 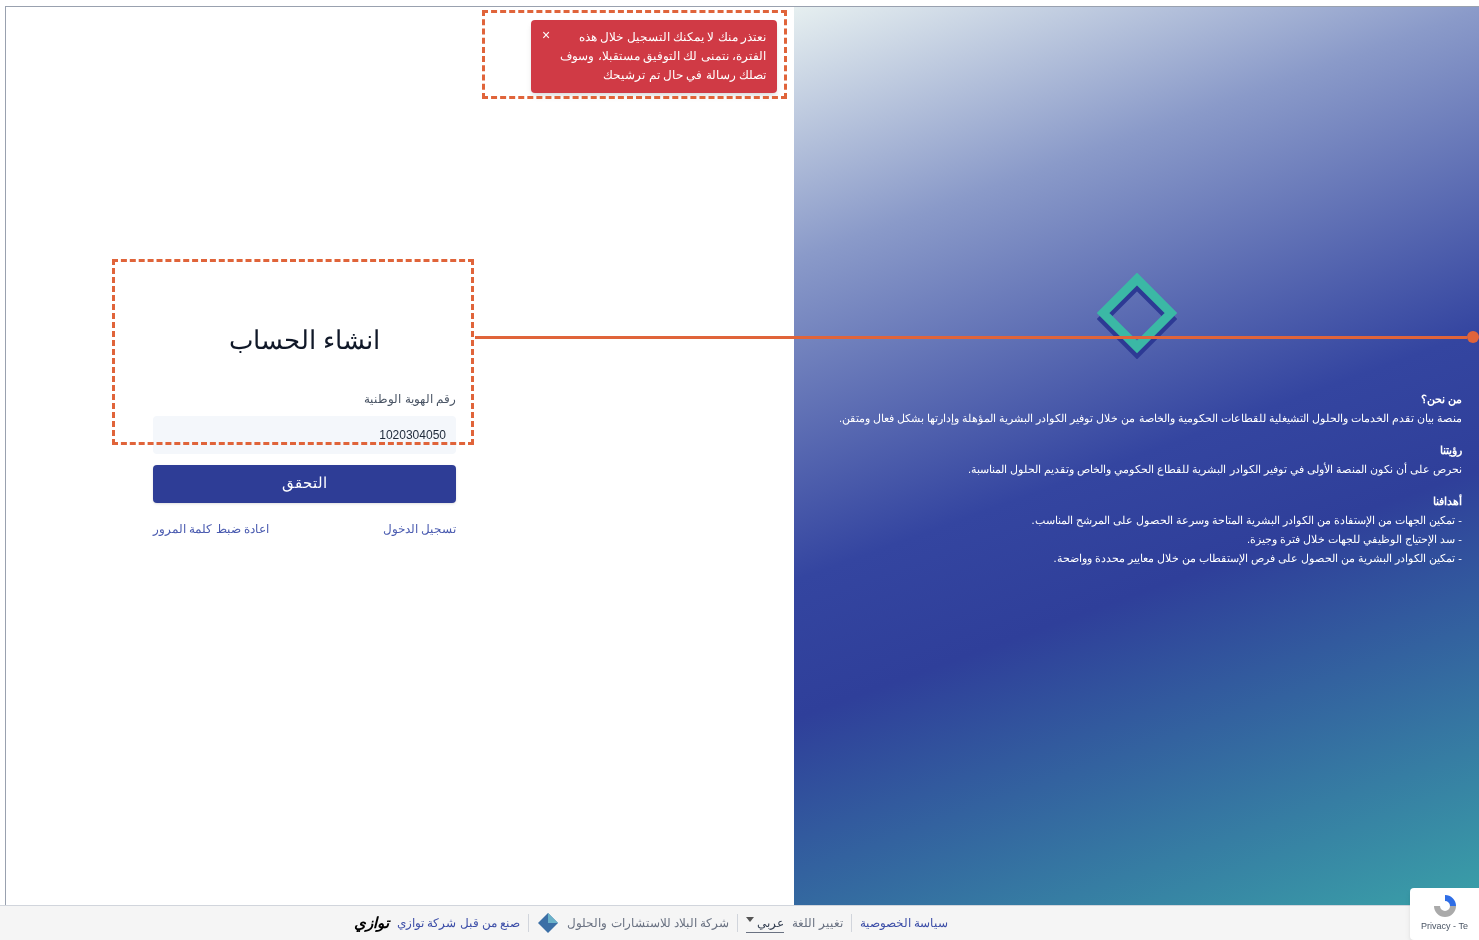 I want to click on section-heading: أهدافنا, so click(x=1447, y=501).